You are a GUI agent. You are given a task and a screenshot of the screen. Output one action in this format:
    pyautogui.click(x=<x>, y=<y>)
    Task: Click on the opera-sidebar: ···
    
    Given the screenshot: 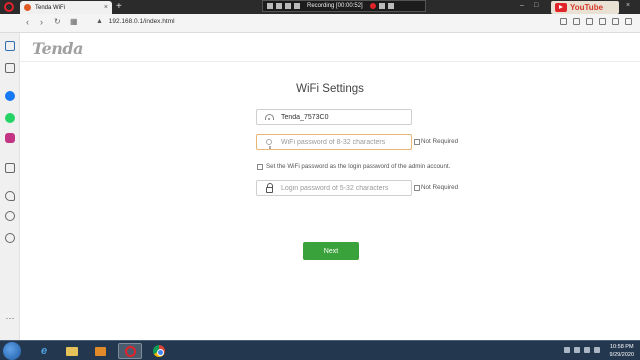 What is the action you would take?
    pyautogui.click(x=10, y=186)
    